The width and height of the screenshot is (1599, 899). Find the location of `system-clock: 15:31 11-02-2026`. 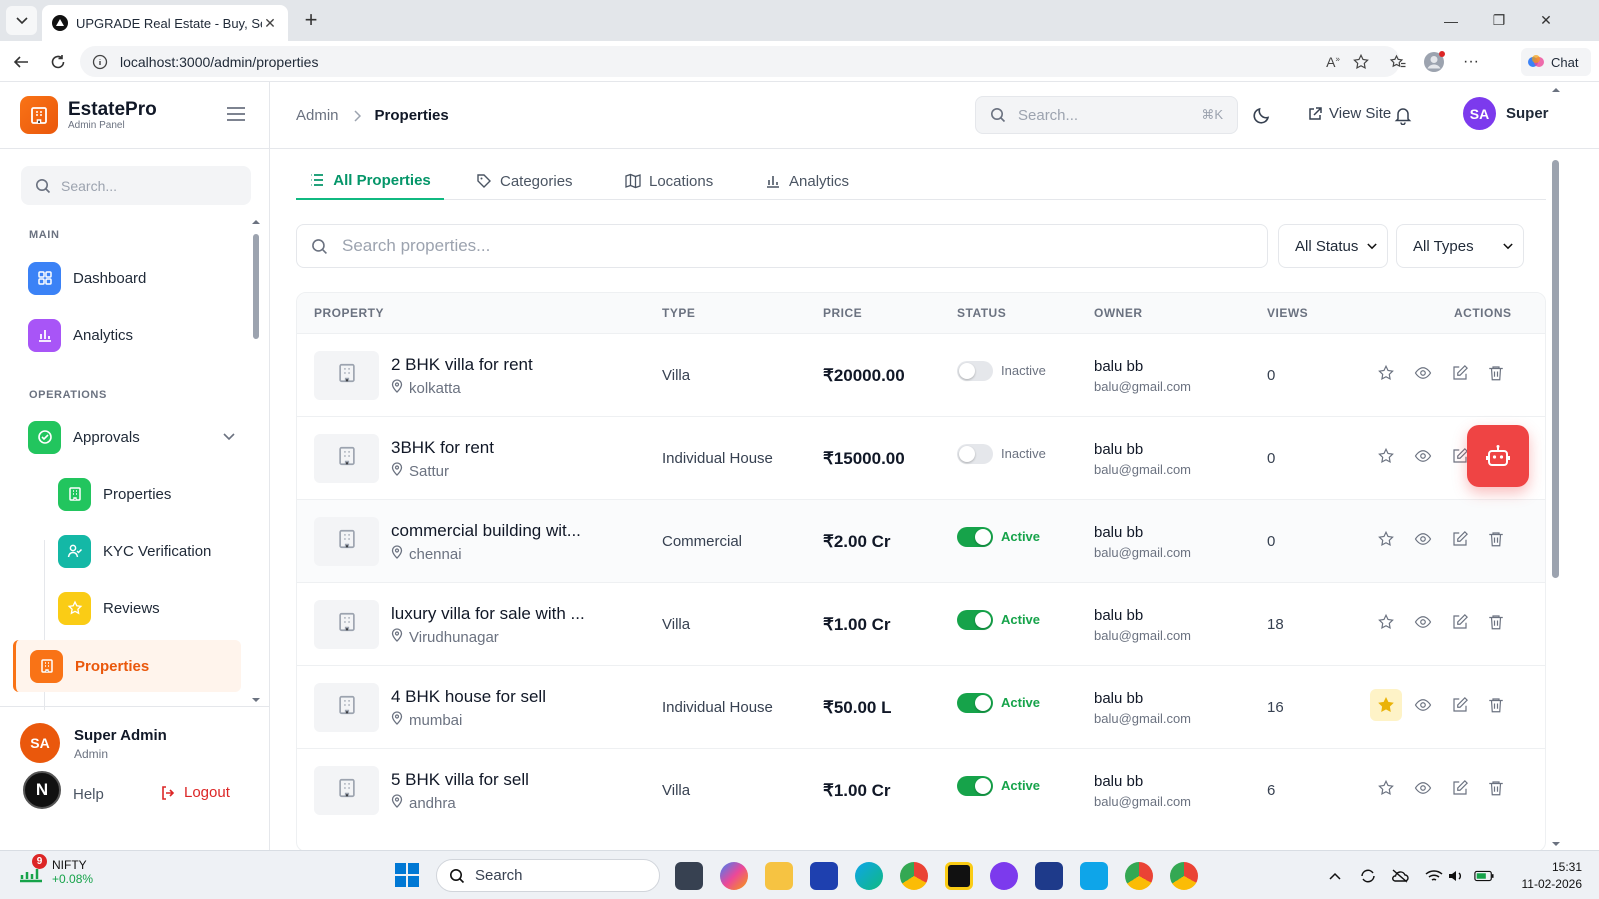

system-clock: 15:31 11-02-2026 is located at coordinates (1547, 876).